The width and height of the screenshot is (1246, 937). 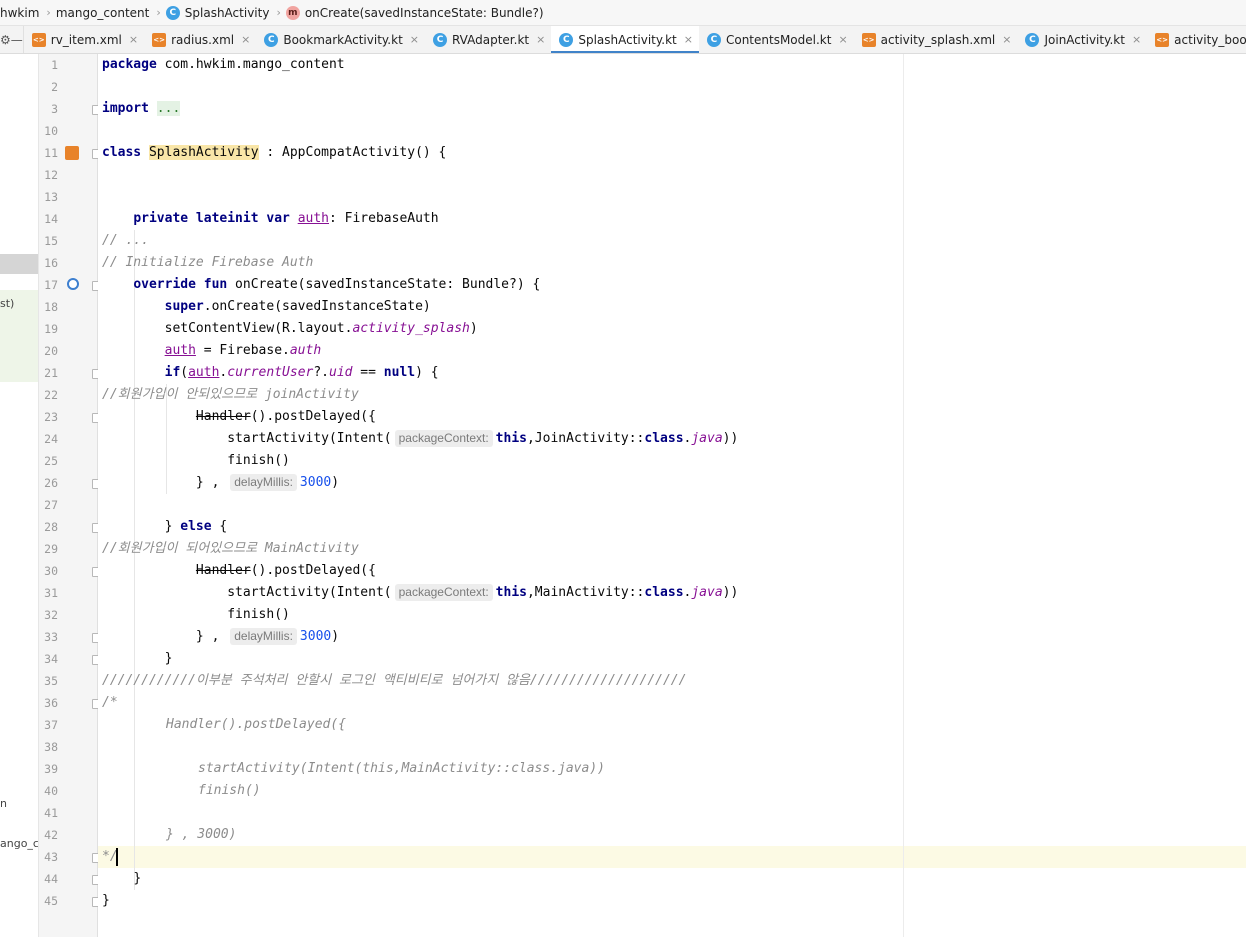 I want to click on tab-splash-activity: C SplashActivity.kt ×, so click(x=625, y=39).